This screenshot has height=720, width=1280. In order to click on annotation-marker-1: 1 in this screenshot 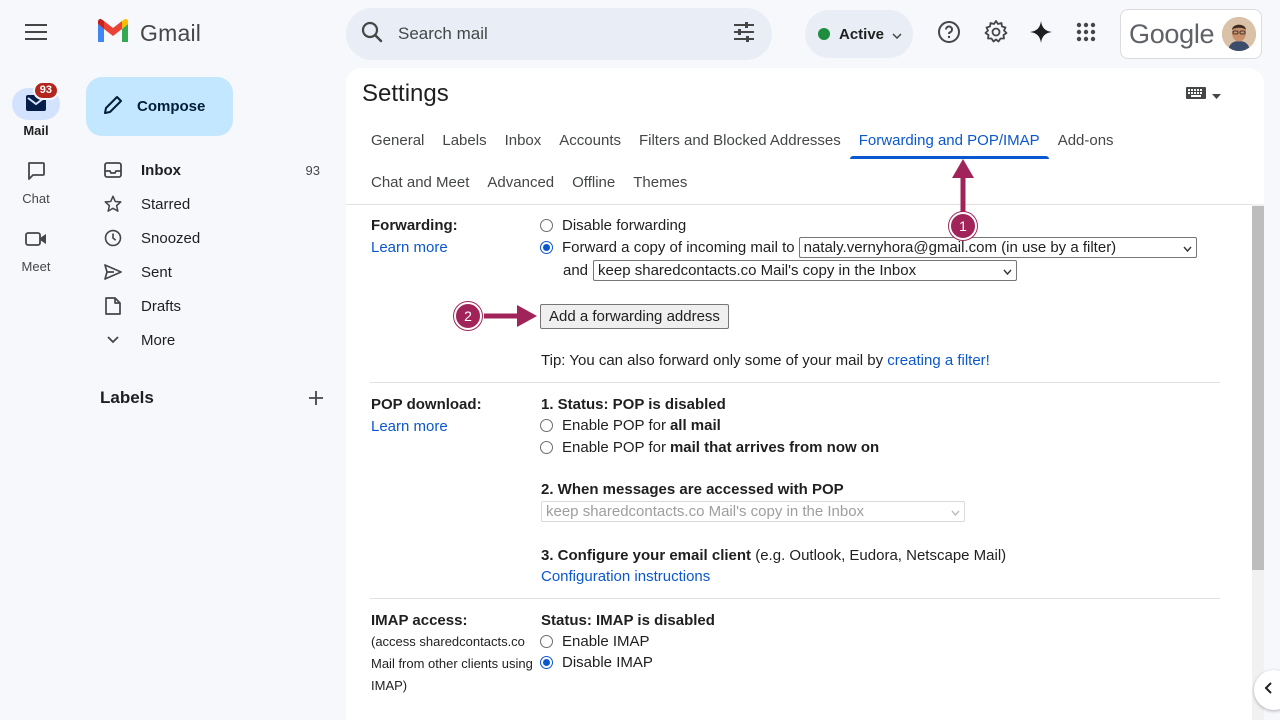, I will do `click(963, 226)`.